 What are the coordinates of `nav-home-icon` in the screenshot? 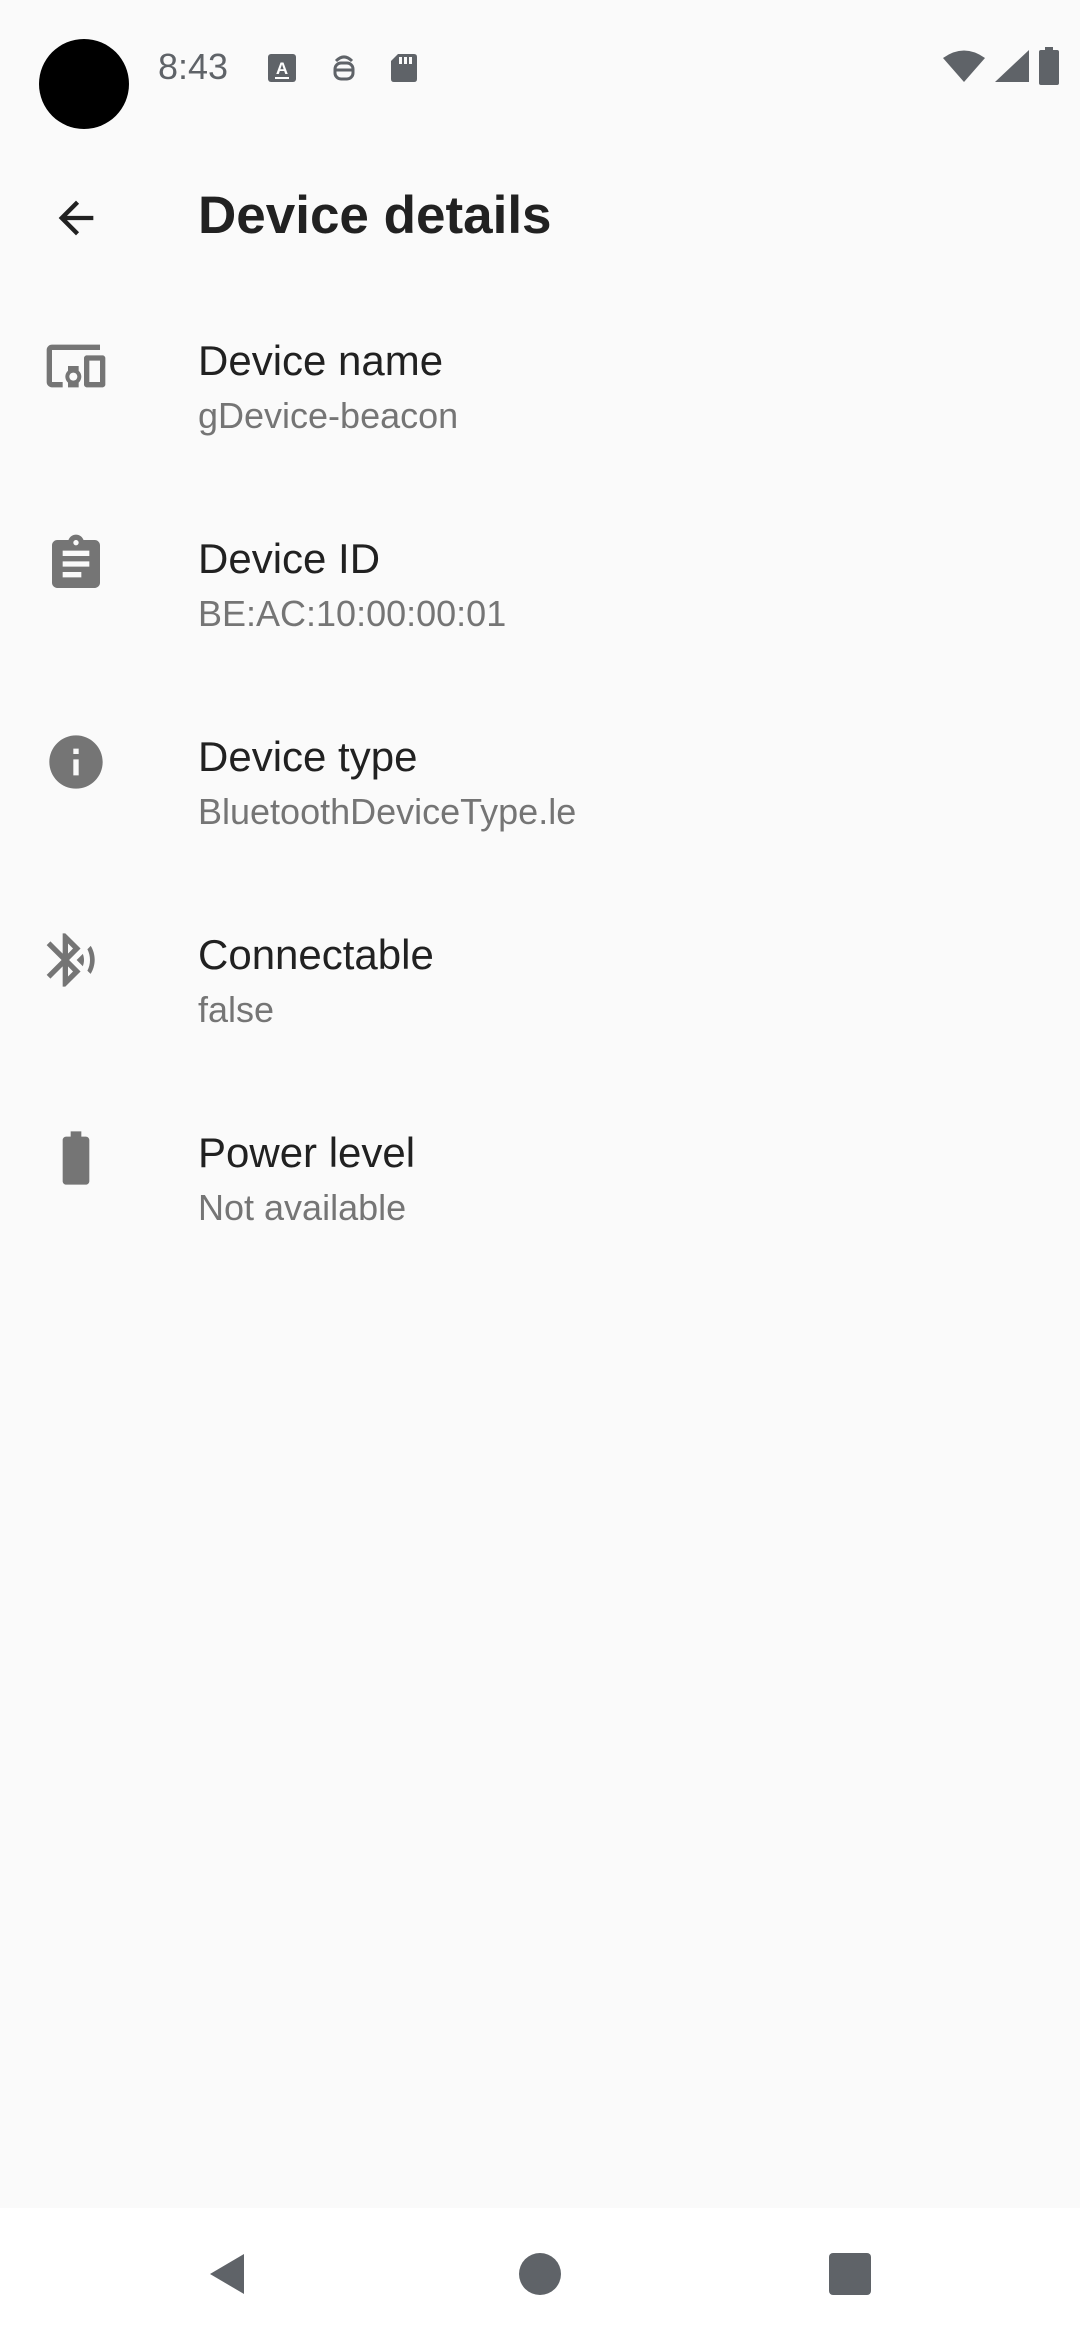 It's located at (540, 2274).